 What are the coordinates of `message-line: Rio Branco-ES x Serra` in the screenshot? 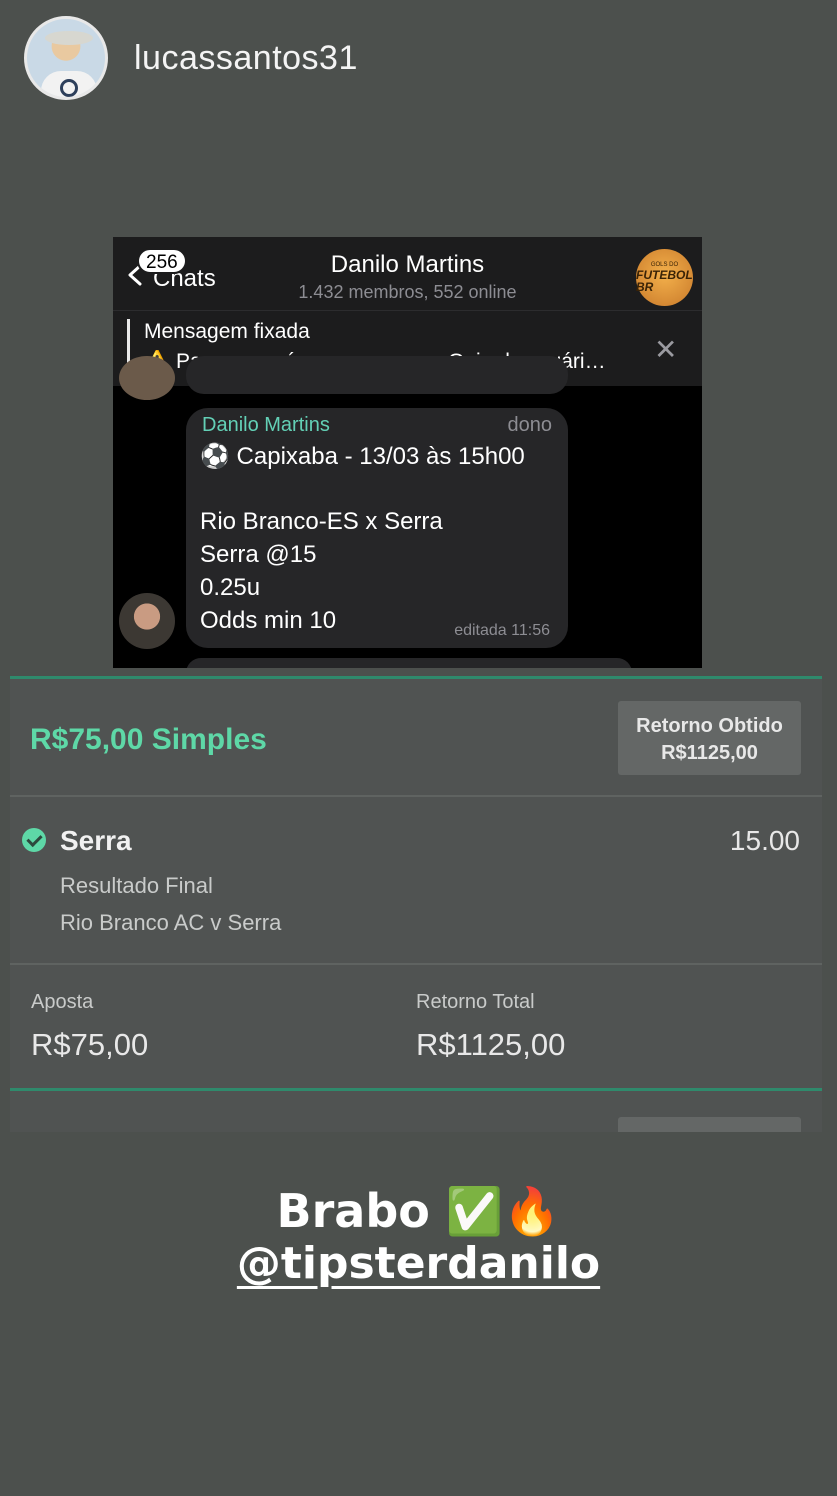 It's located at (321, 521).